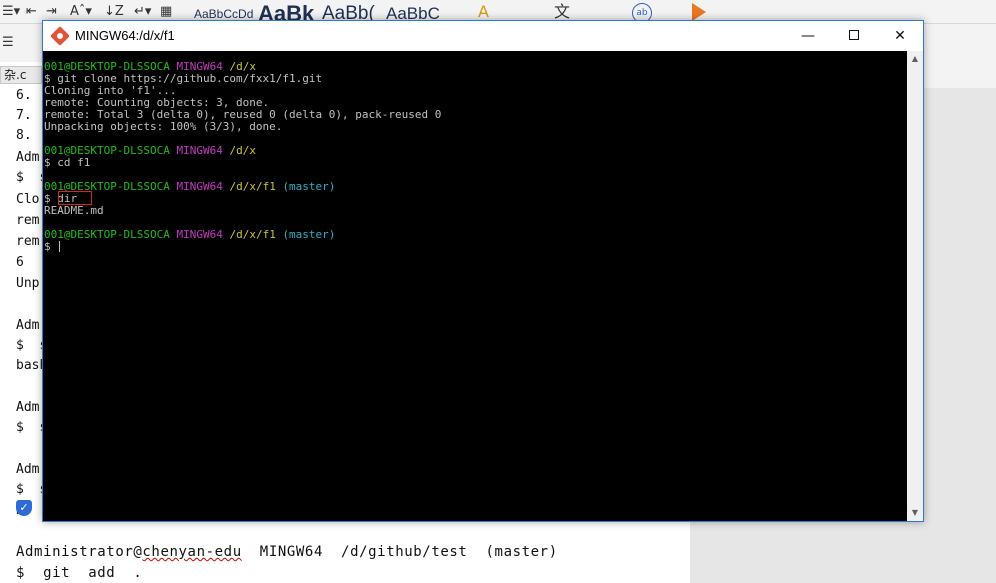 This screenshot has height=583, width=996. What do you see at coordinates (31, 12) in the screenshot?
I see `decrease-indent-icon: ⇤` at bounding box center [31, 12].